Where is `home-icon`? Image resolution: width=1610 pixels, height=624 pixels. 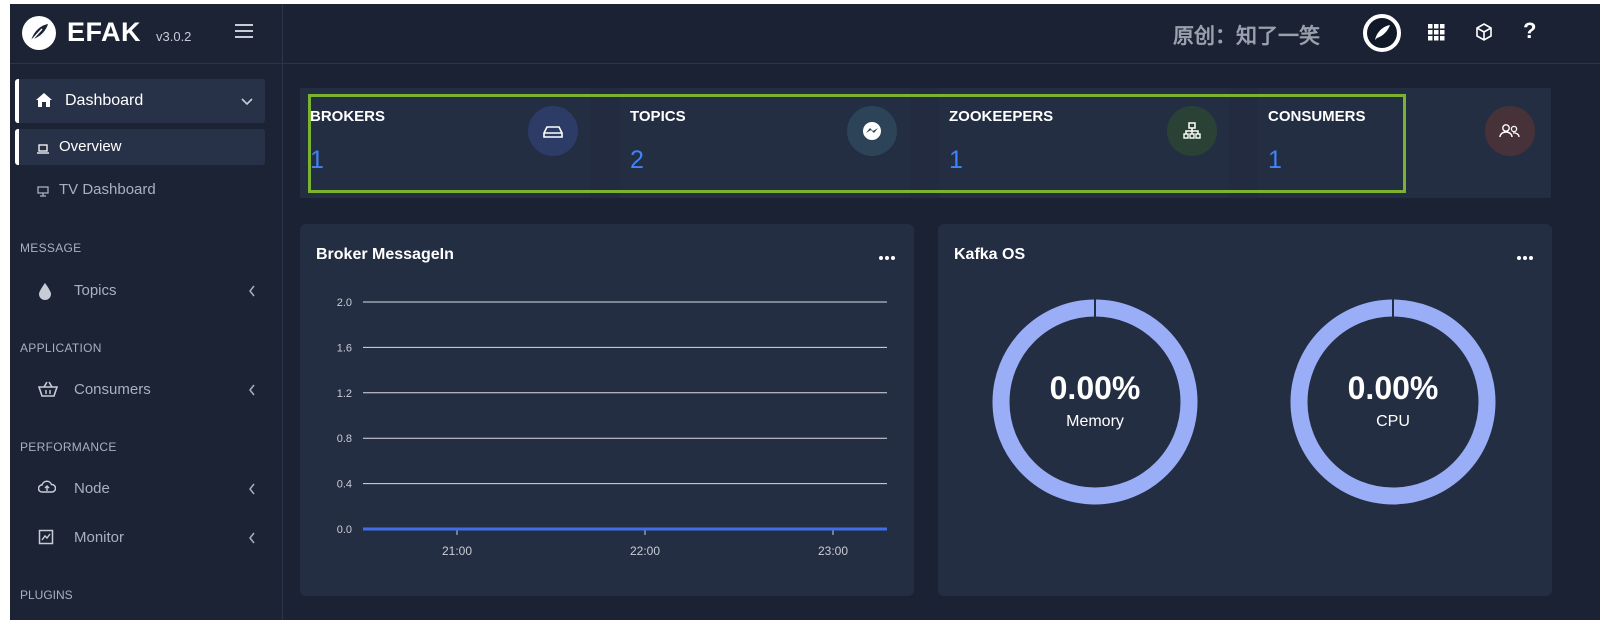
home-icon is located at coordinates (44, 102).